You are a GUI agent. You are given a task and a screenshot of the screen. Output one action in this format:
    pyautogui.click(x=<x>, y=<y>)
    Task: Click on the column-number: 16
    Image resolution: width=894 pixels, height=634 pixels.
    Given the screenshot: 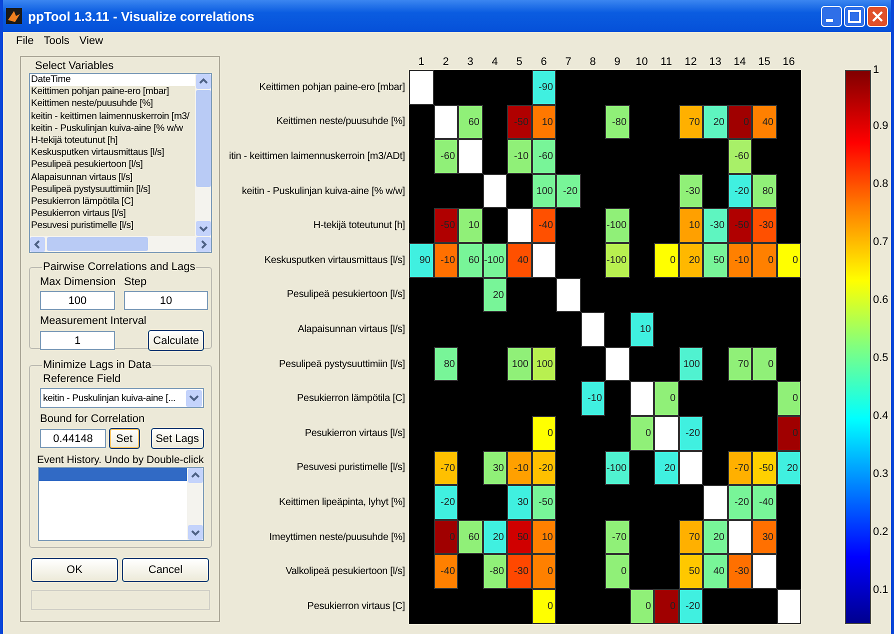 What is the action you would take?
    pyautogui.click(x=789, y=63)
    